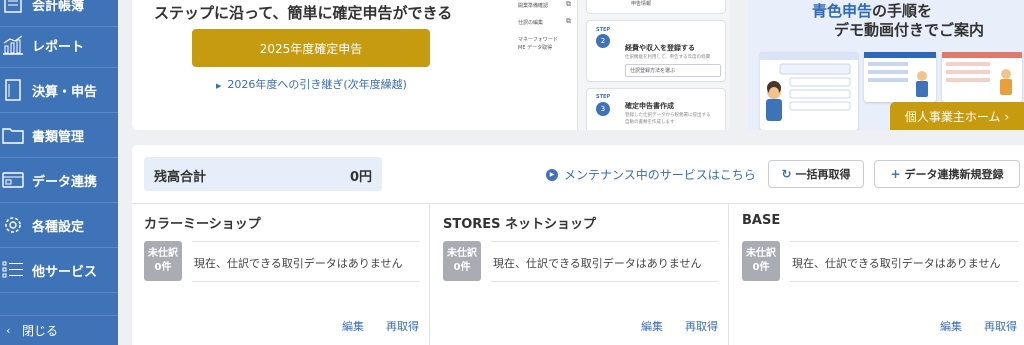 The height and width of the screenshot is (345, 1024). Describe the element at coordinates (842, 11) in the screenshot. I see `promo-highlight: 青色申告` at that location.